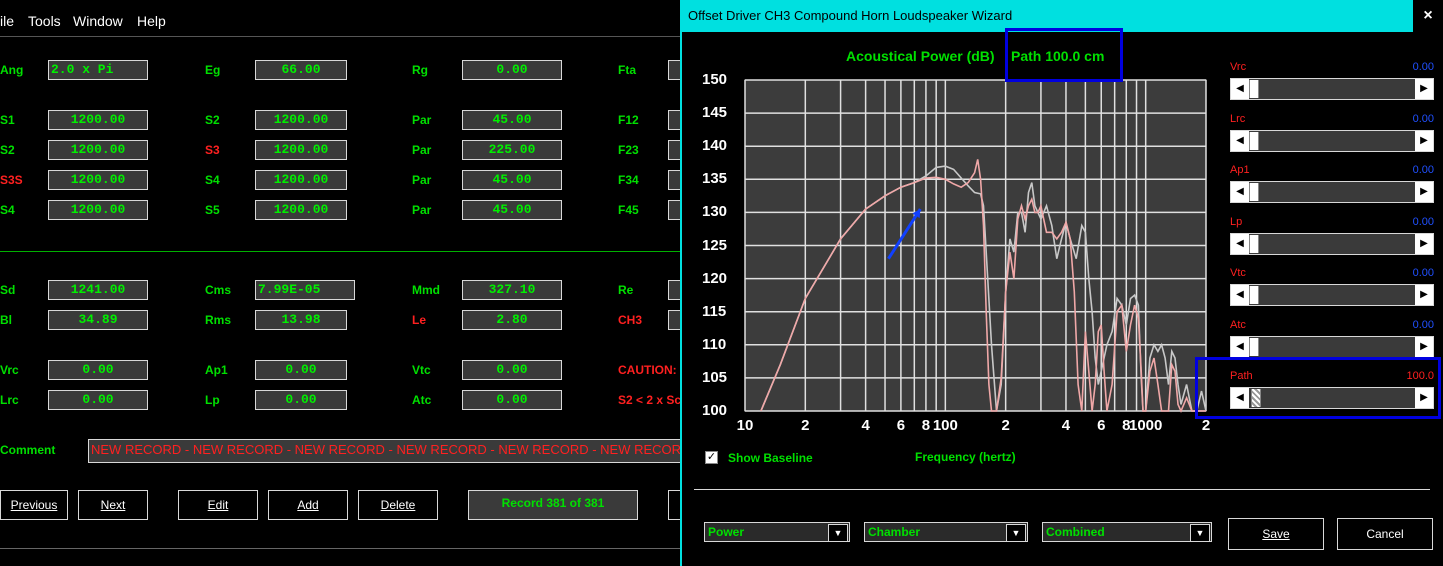 The image size is (1443, 566). I want to click on field-rg: 0.00, so click(512, 70).